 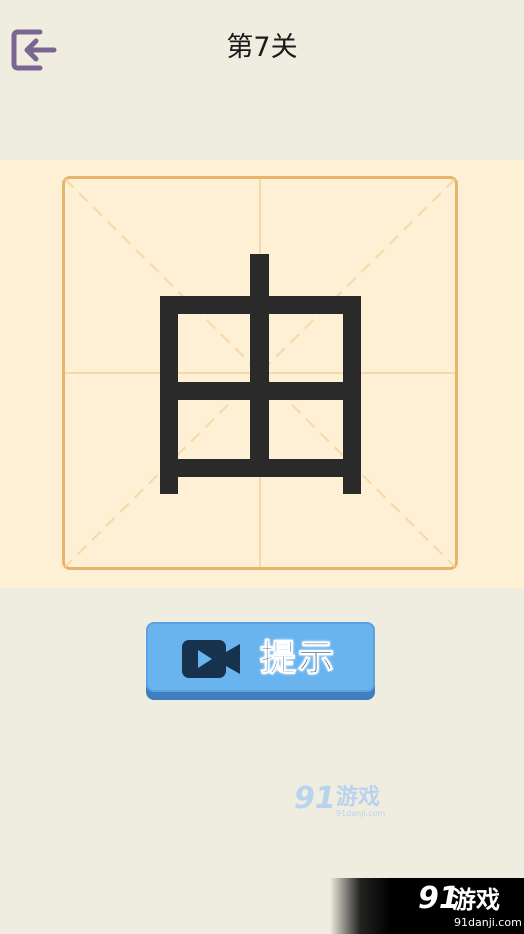 I want to click on character-glyph, so click(x=260, y=374).